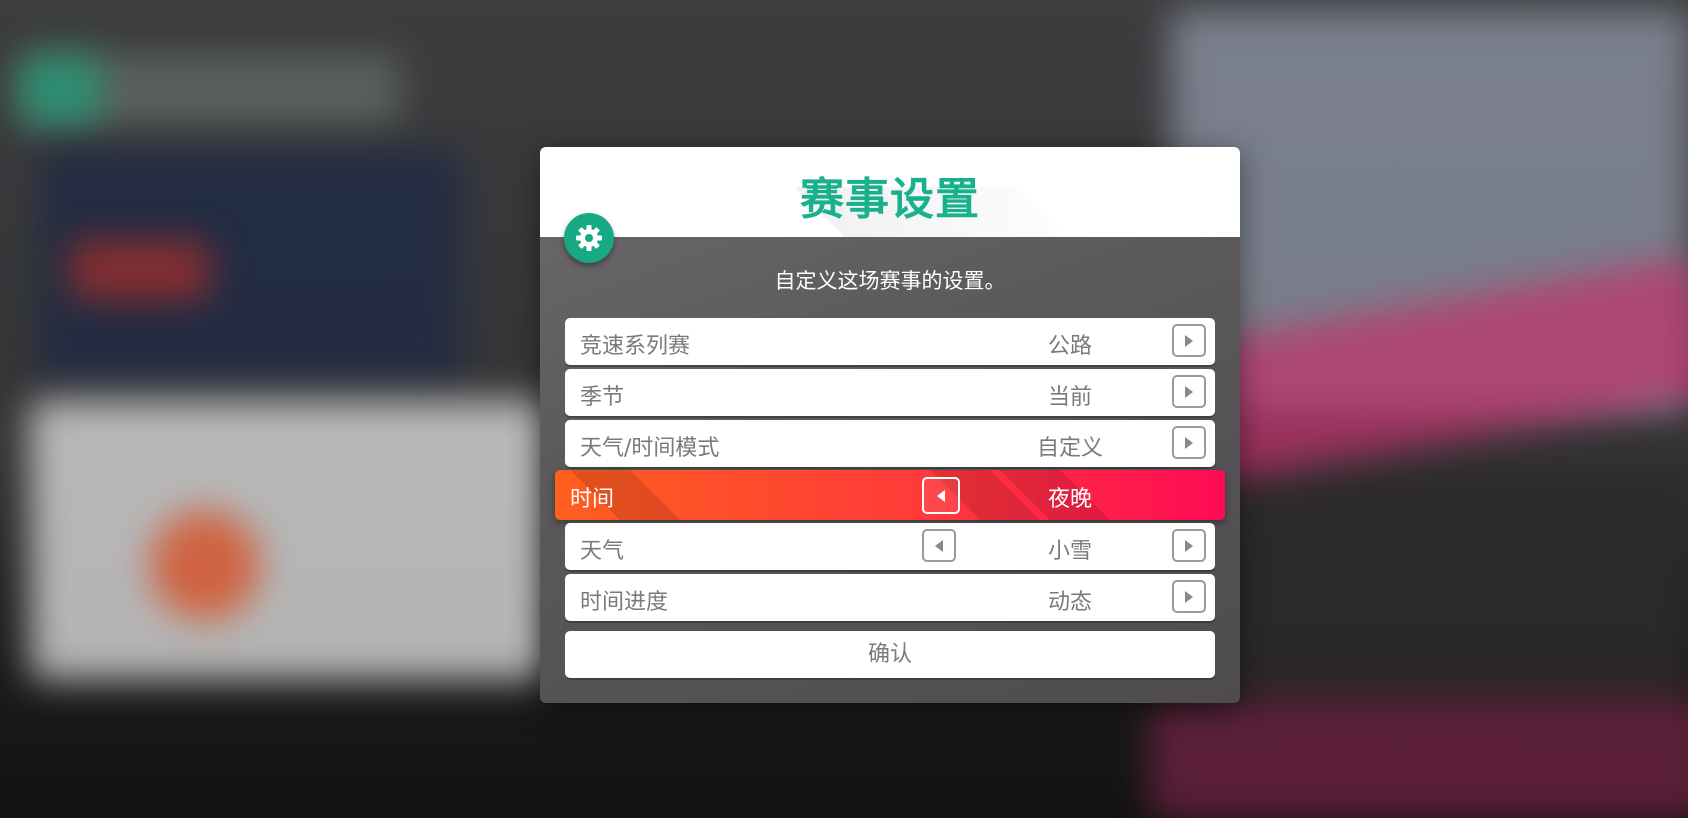  What do you see at coordinates (890, 281) in the screenshot?
I see `dialog-subtitle: 自定义这场赛事的设置。` at bounding box center [890, 281].